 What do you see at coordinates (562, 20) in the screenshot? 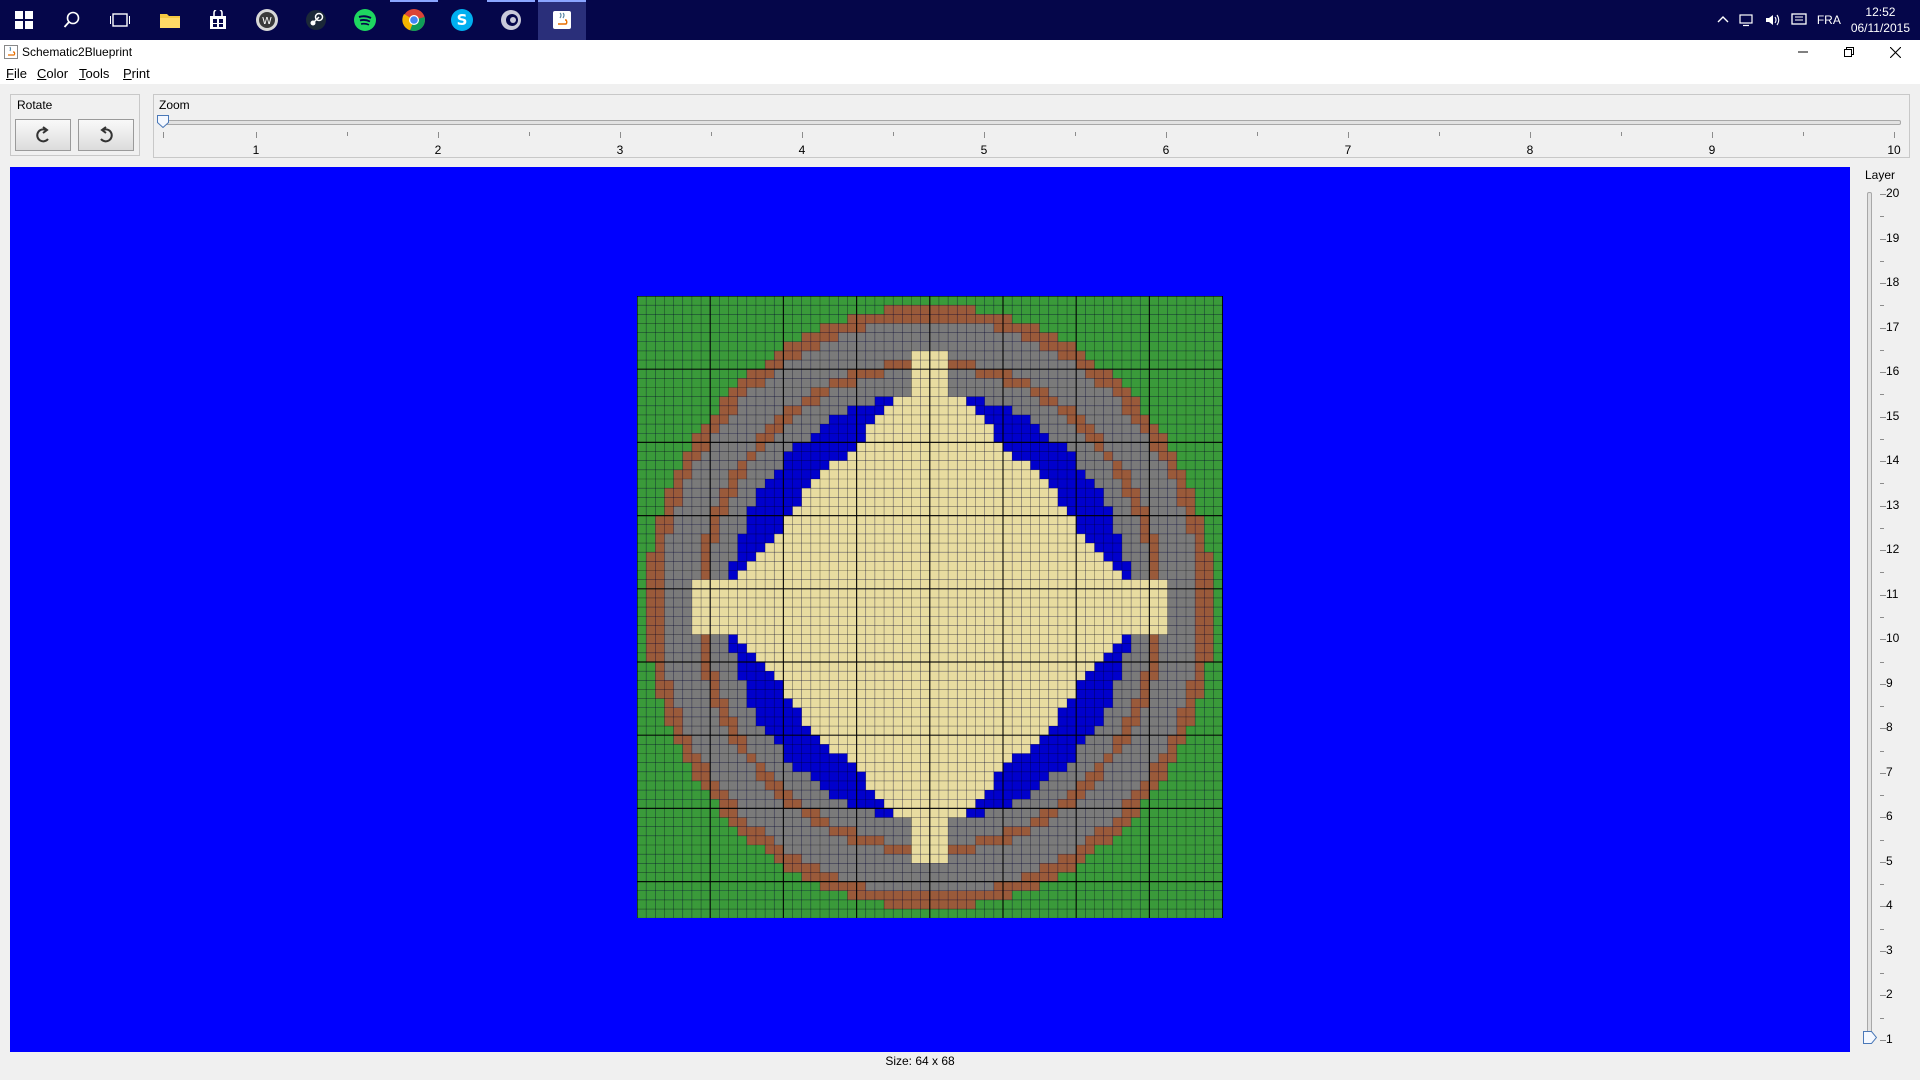
I see `java-app-button` at bounding box center [562, 20].